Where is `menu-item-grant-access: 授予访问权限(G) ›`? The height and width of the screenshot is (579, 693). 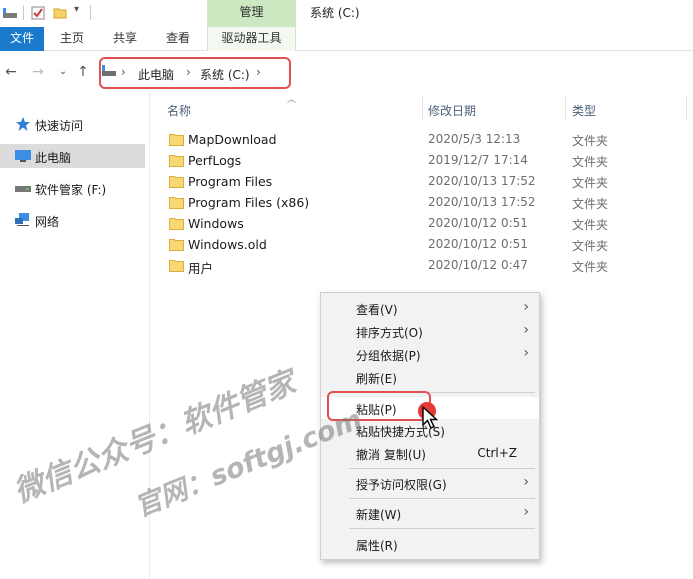 menu-item-grant-access: 授予访问权限(G) › is located at coordinates (430, 483).